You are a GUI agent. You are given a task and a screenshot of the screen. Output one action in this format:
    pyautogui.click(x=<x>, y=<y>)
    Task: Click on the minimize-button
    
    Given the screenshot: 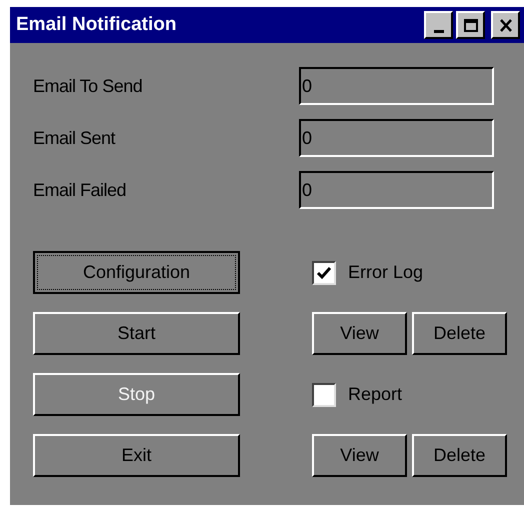 What is the action you would take?
    pyautogui.click(x=438, y=25)
    